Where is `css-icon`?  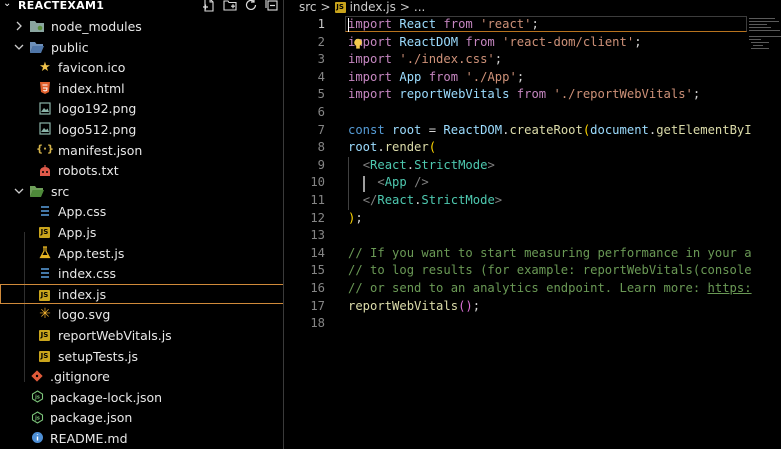
css-icon is located at coordinates (45, 273).